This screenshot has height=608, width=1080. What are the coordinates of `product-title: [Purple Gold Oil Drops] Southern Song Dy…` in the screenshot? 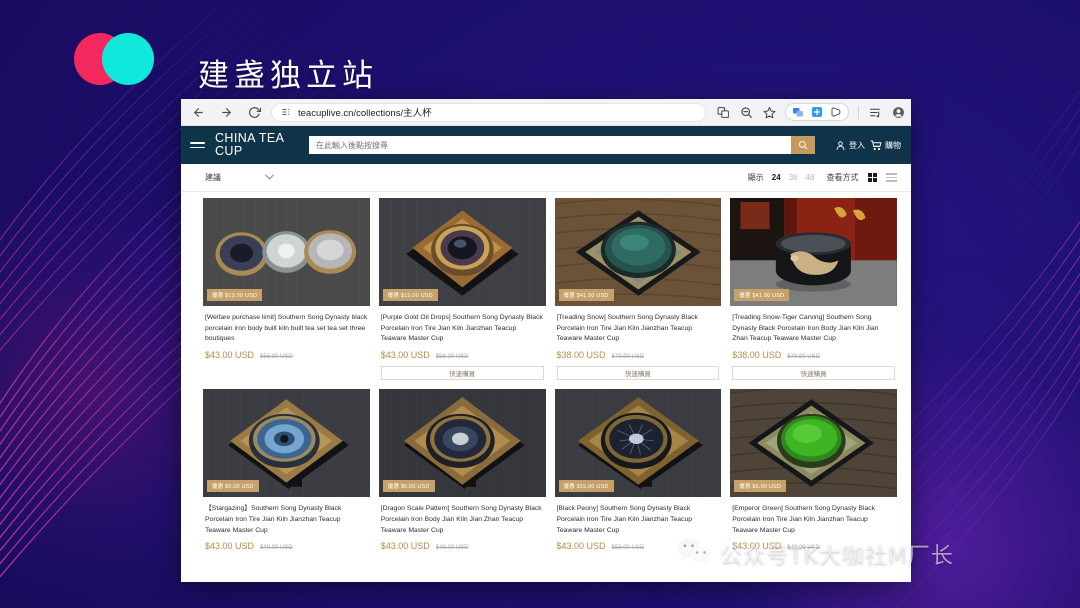 It's located at (462, 329).